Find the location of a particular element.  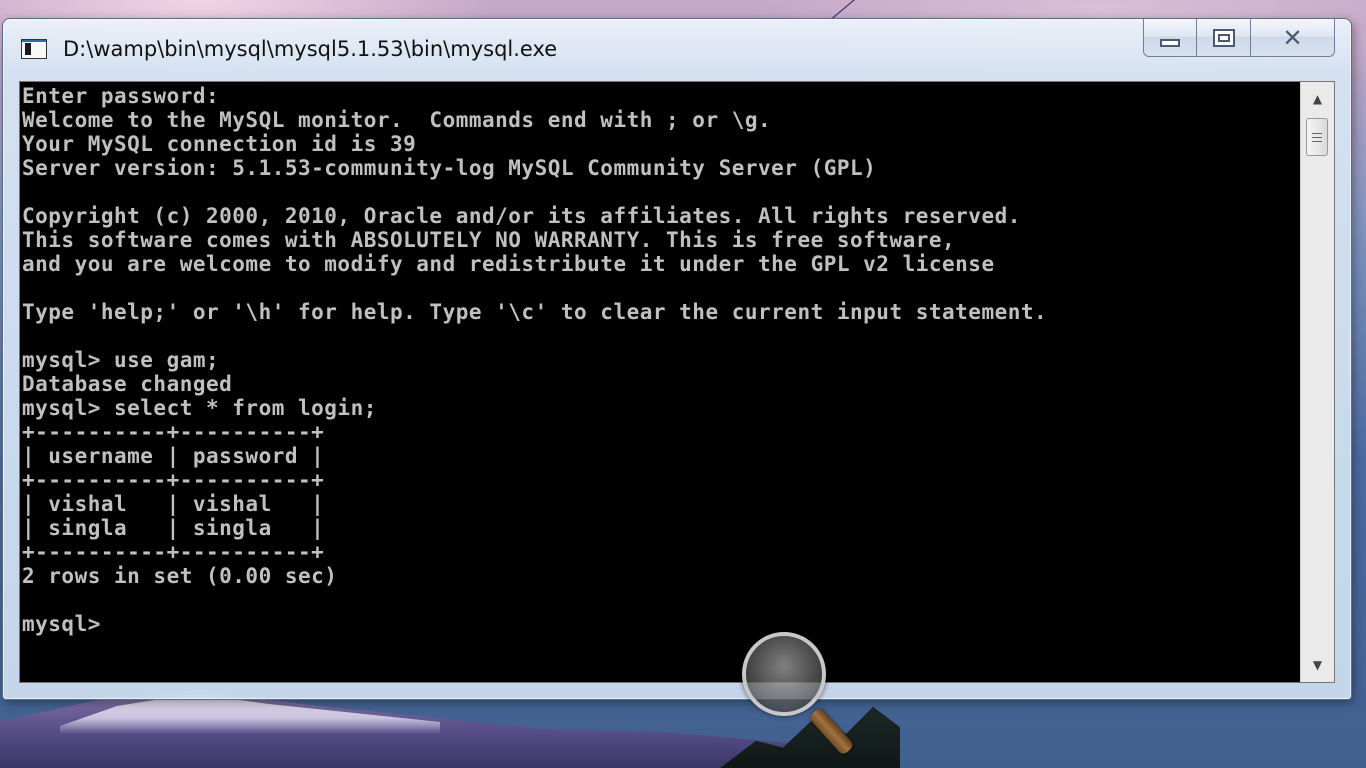

minimize-icon is located at coordinates (1170, 42).